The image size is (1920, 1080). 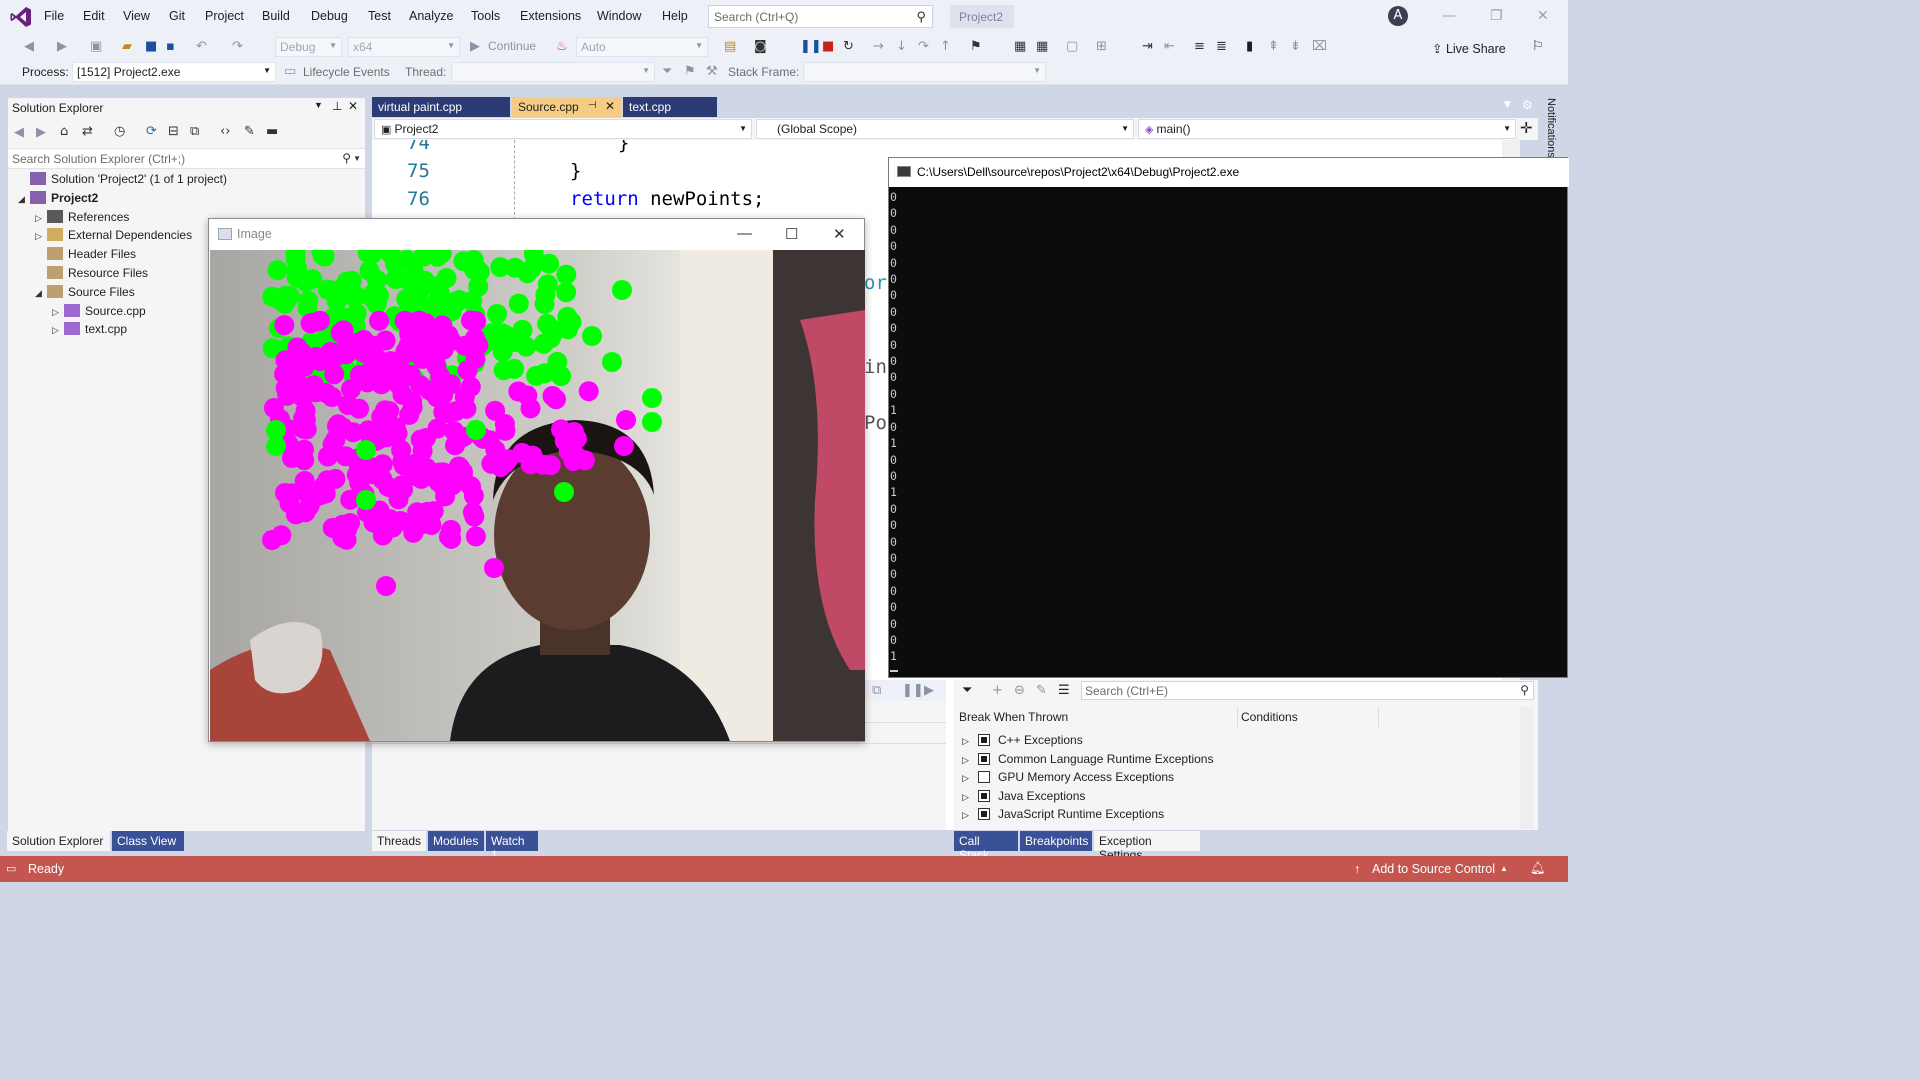 I want to click on restart-icon: ↻, so click(x=848, y=46).